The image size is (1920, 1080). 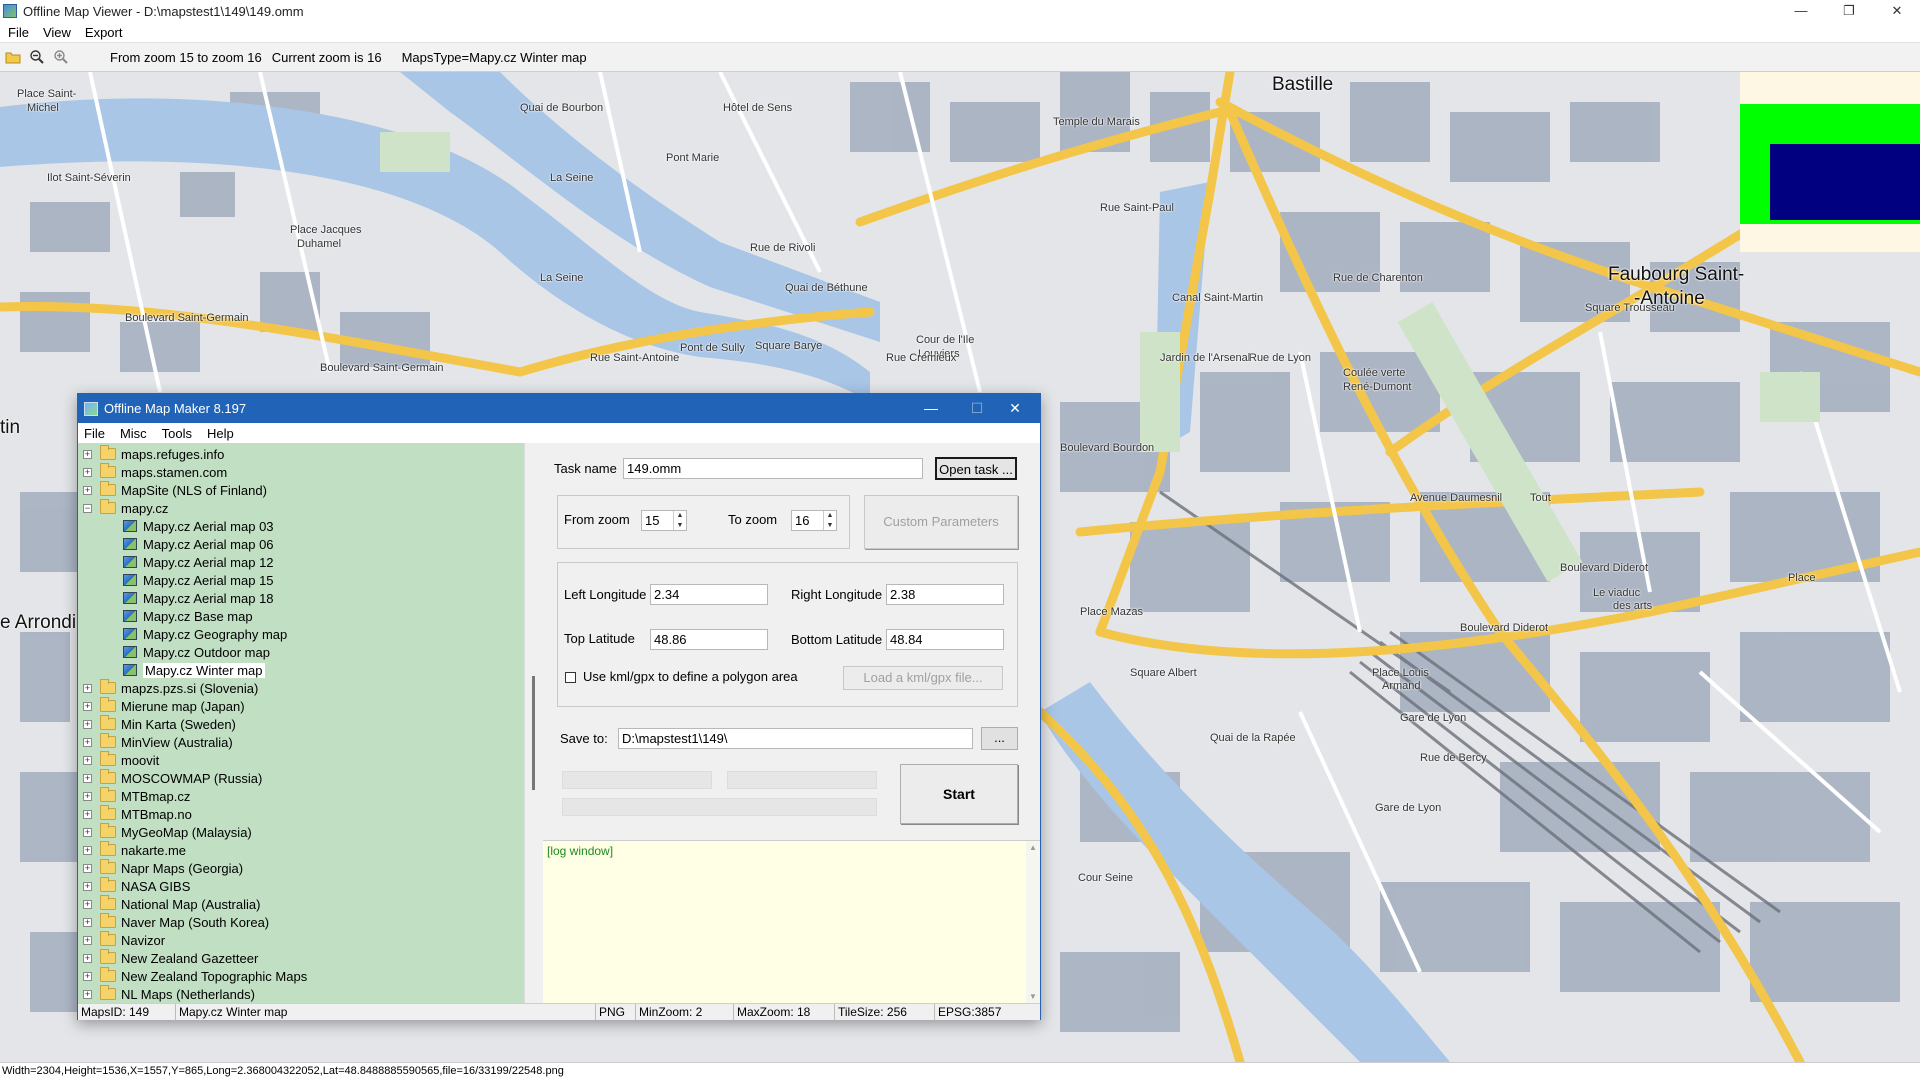 What do you see at coordinates (170, 688) in the screenshot?
I see `tree-item: + mapzs.pzs.si (Slovenia)` at bounding box center [170, 688].